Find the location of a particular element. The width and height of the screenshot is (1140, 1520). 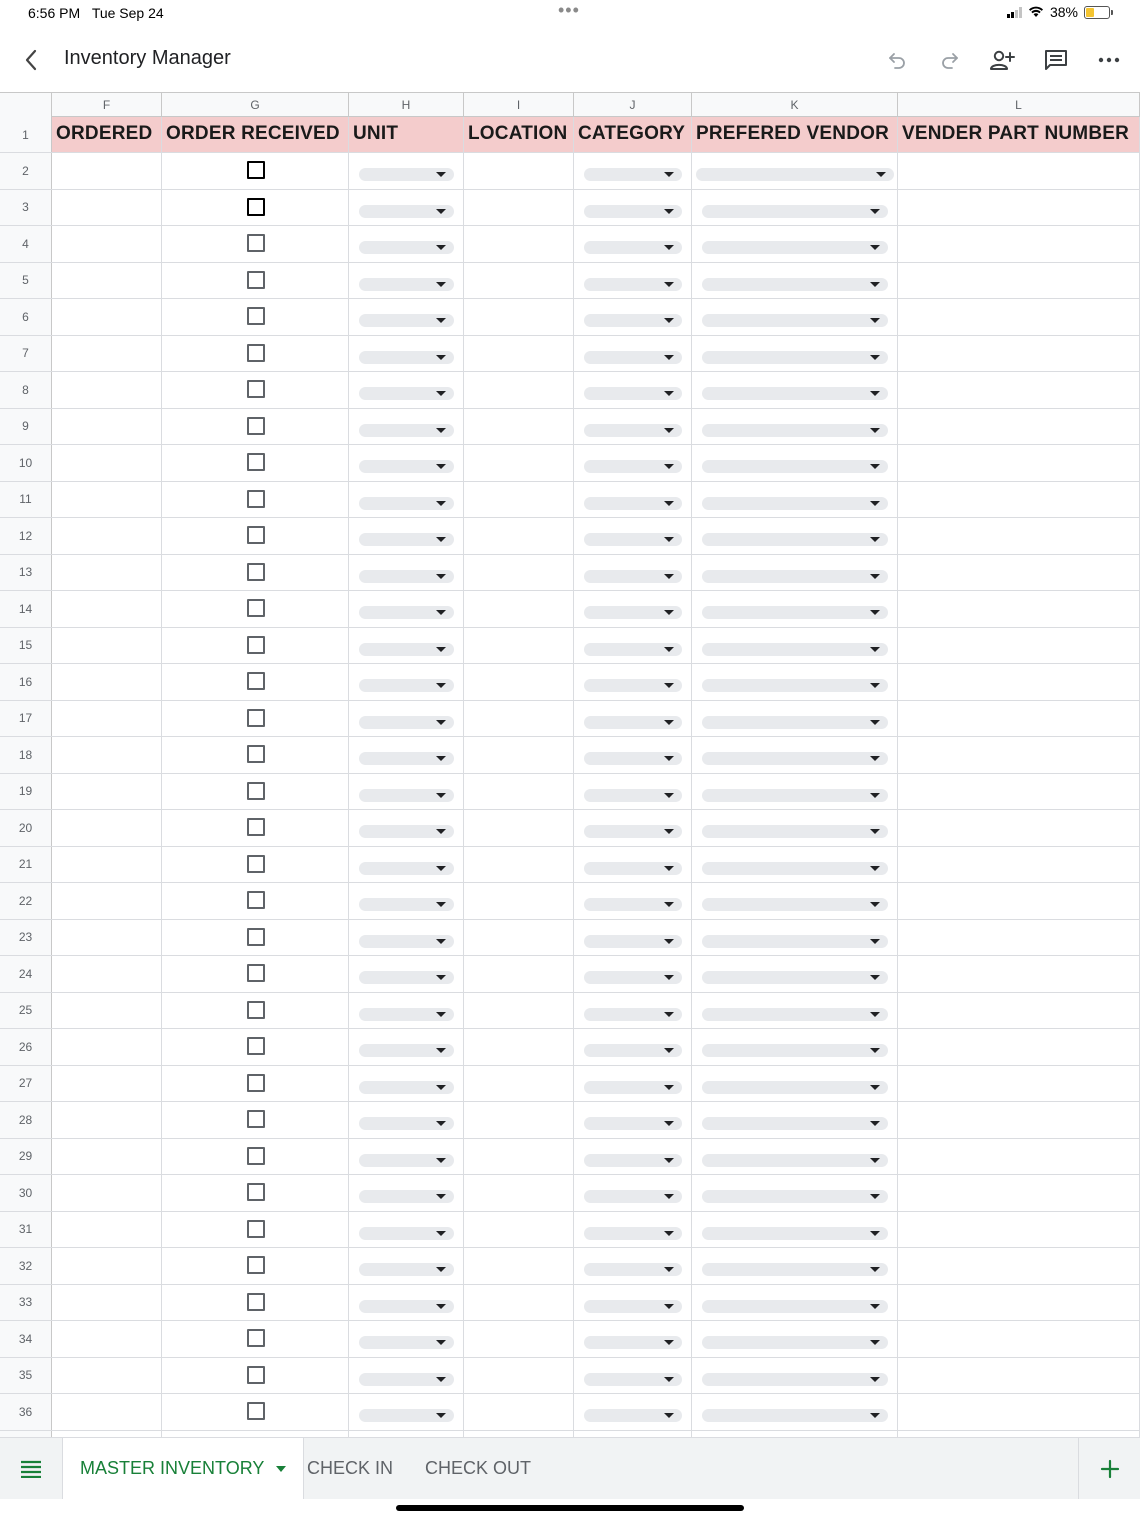

column-letter-i: I is located at coordinates (519, 105).